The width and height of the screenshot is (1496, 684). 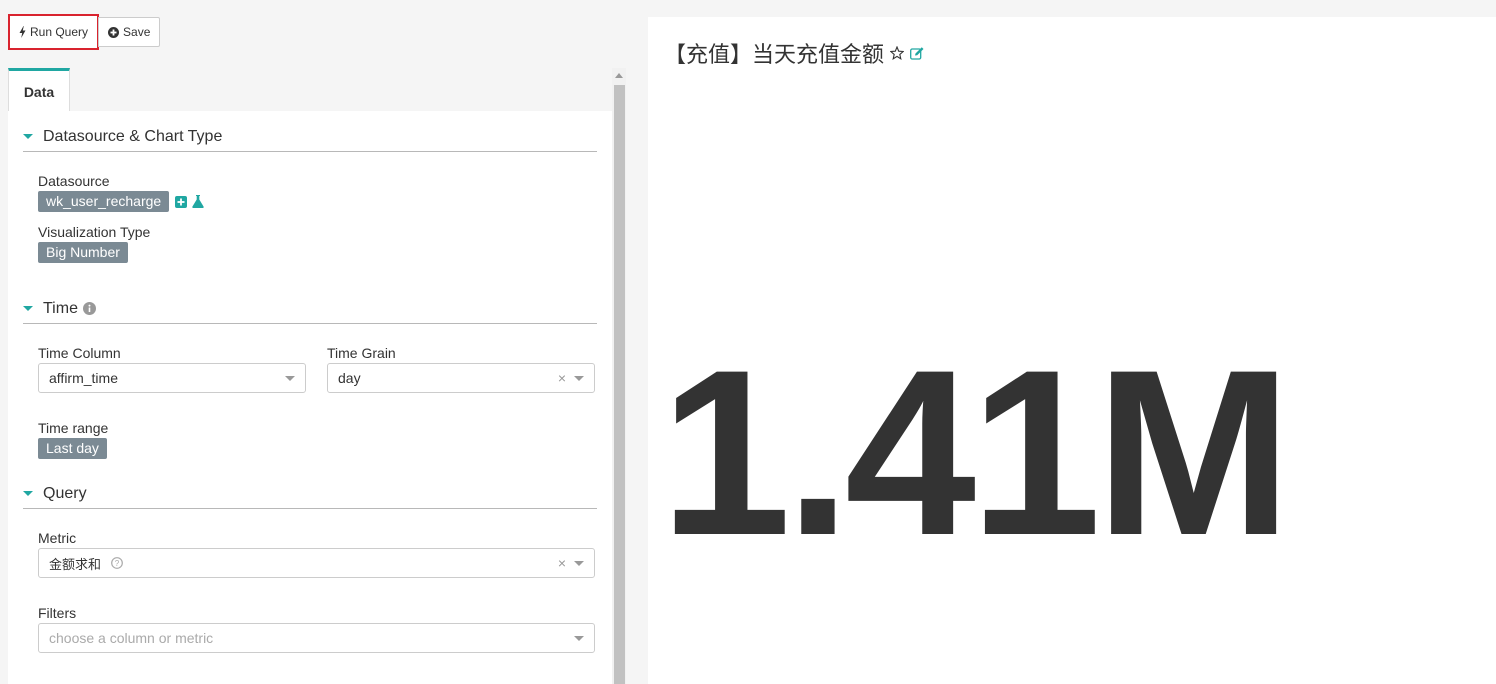 I want to click on time-range-label: Time range, so click(x=73, y=428).